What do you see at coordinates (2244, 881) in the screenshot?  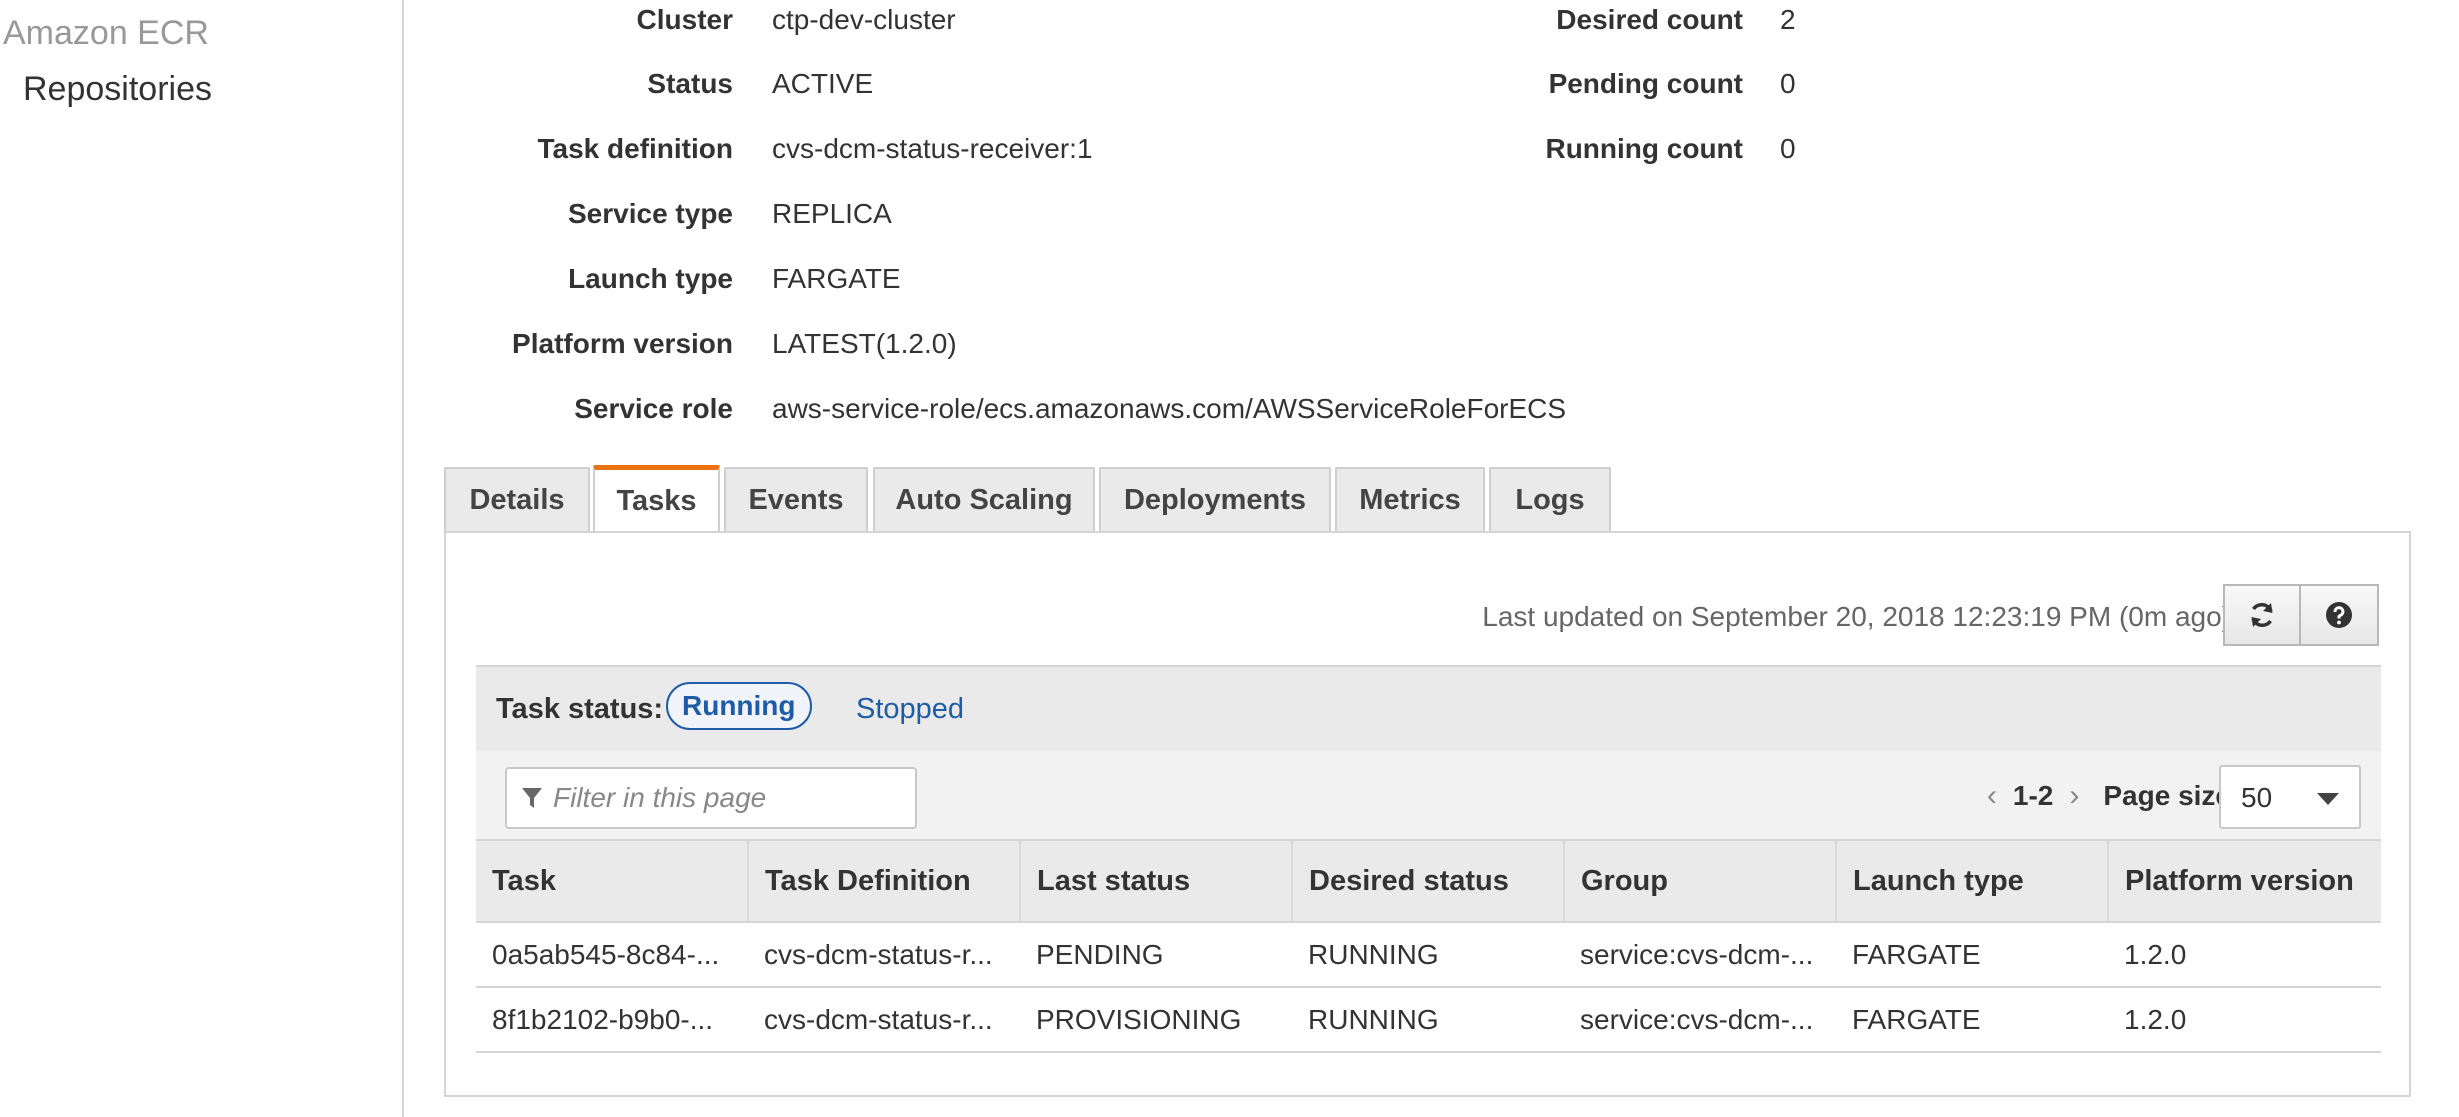 I see `column-header-platform-version: Platform version` at bounding box center [2244, 881].